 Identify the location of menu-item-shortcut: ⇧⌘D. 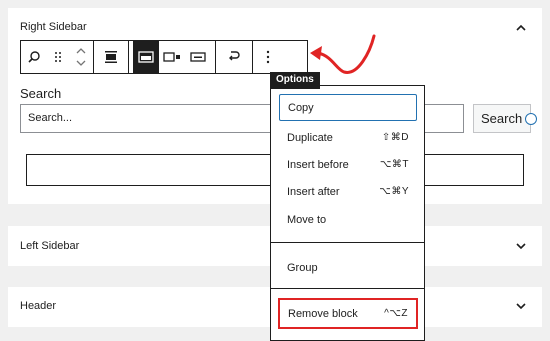
(395, 137).